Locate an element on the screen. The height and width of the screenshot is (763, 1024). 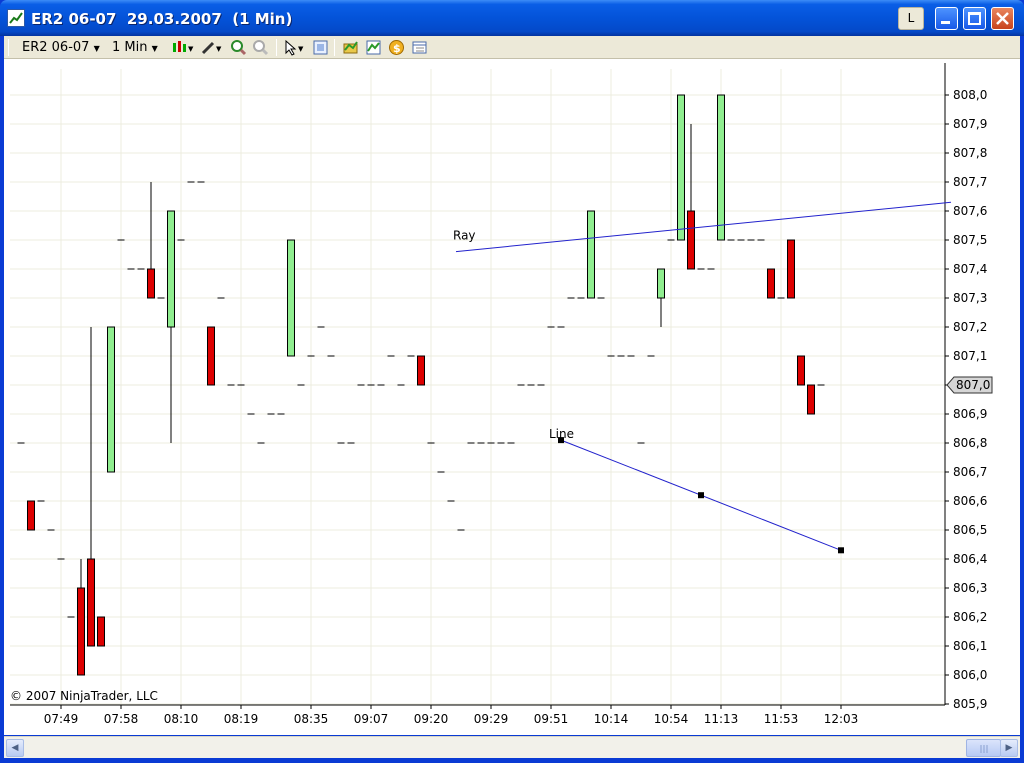
maximize-icon is located at coordinates (974, 18).